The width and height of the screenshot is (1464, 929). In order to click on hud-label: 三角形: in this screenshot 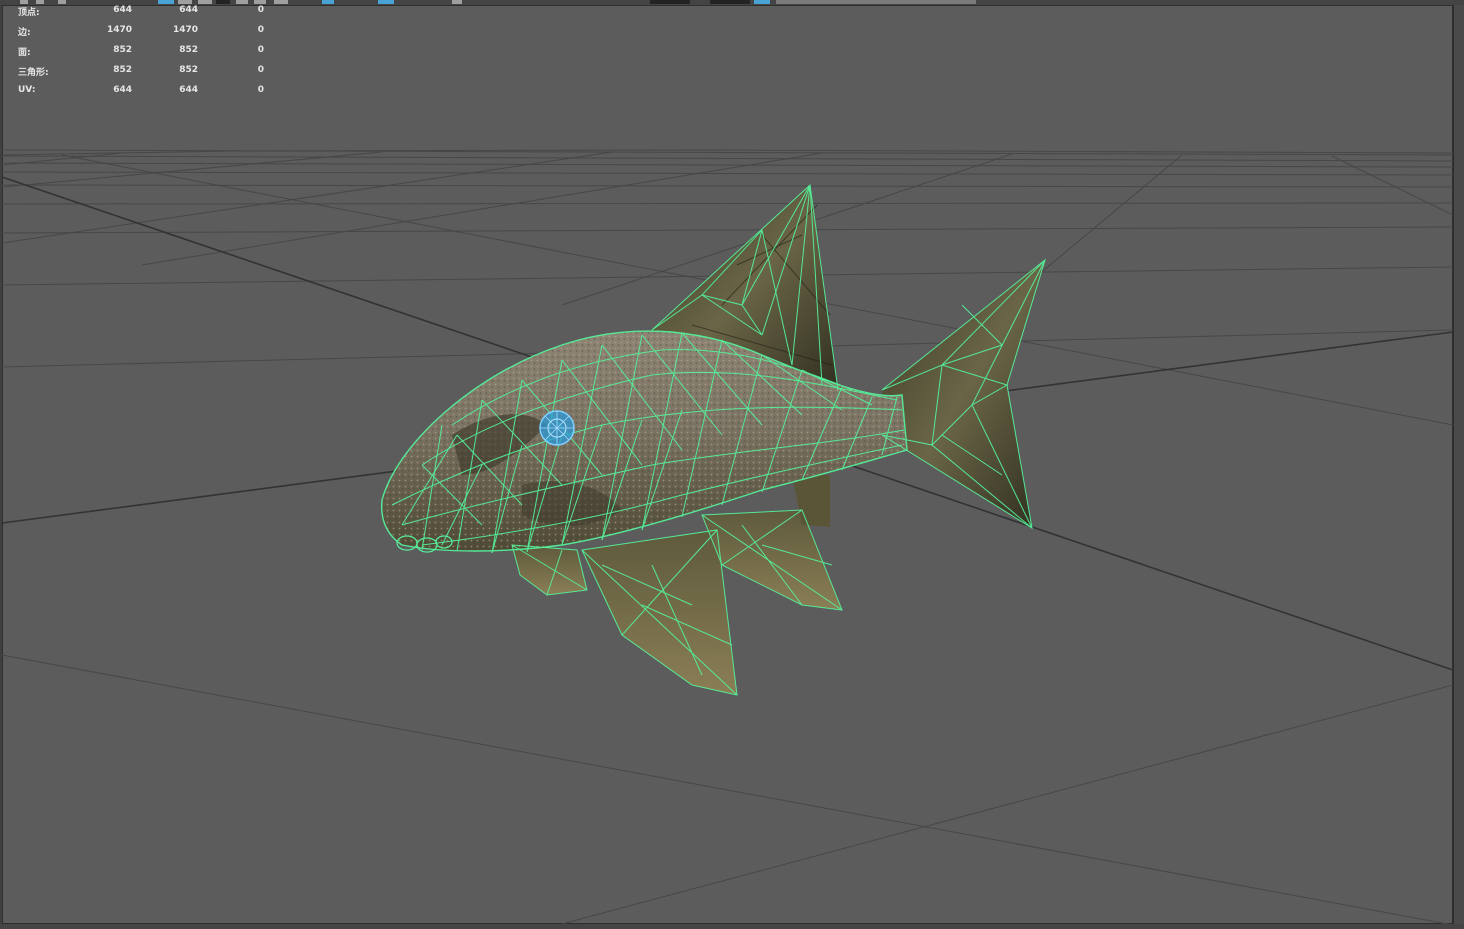, I will do `click(33, 73)`.